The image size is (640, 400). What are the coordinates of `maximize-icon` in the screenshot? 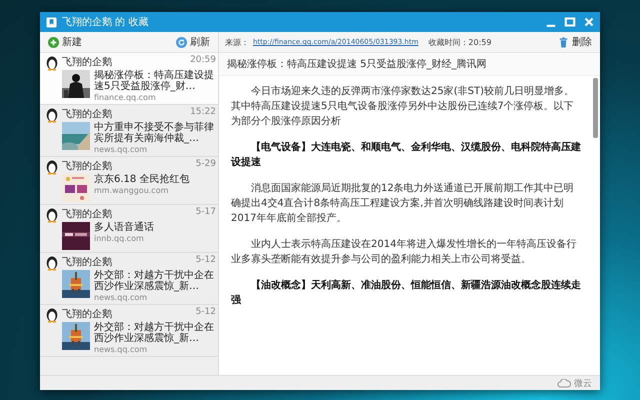 It's located at (570, 22).